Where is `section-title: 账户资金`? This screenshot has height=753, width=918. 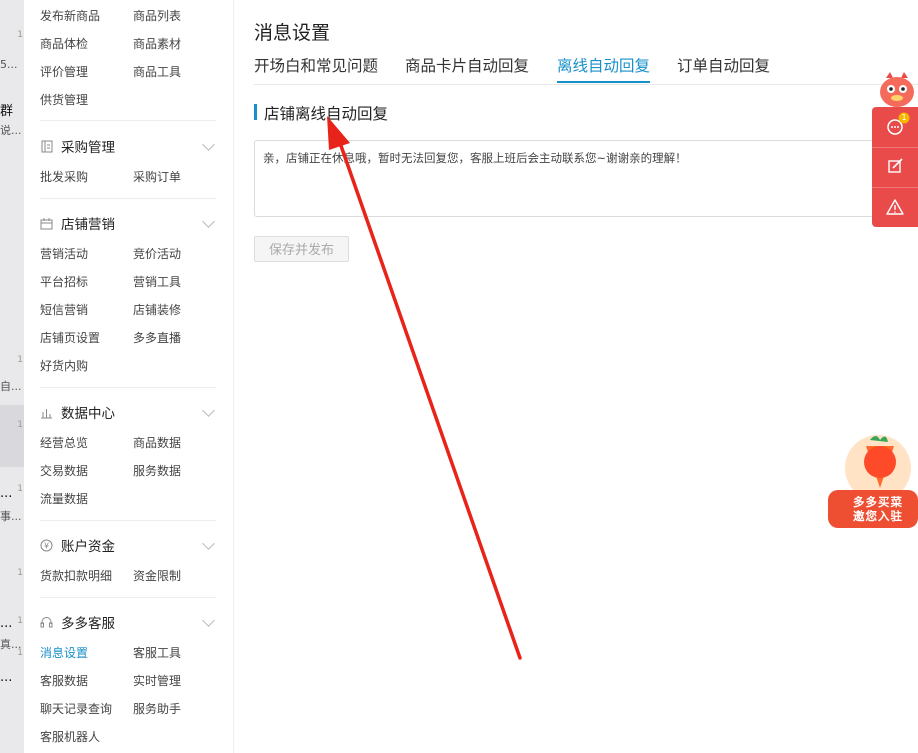 section-title: 账户资金 is located at coordinates (88, 547).